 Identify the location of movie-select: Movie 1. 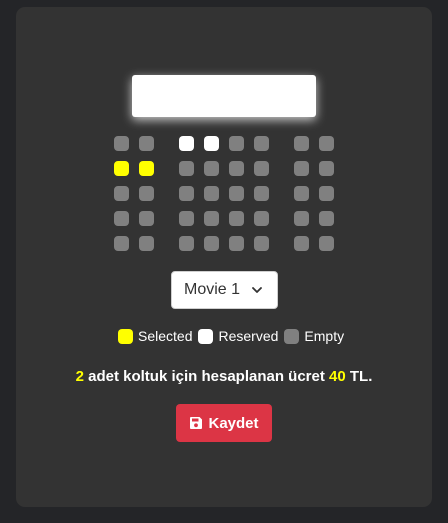
(224, 290).